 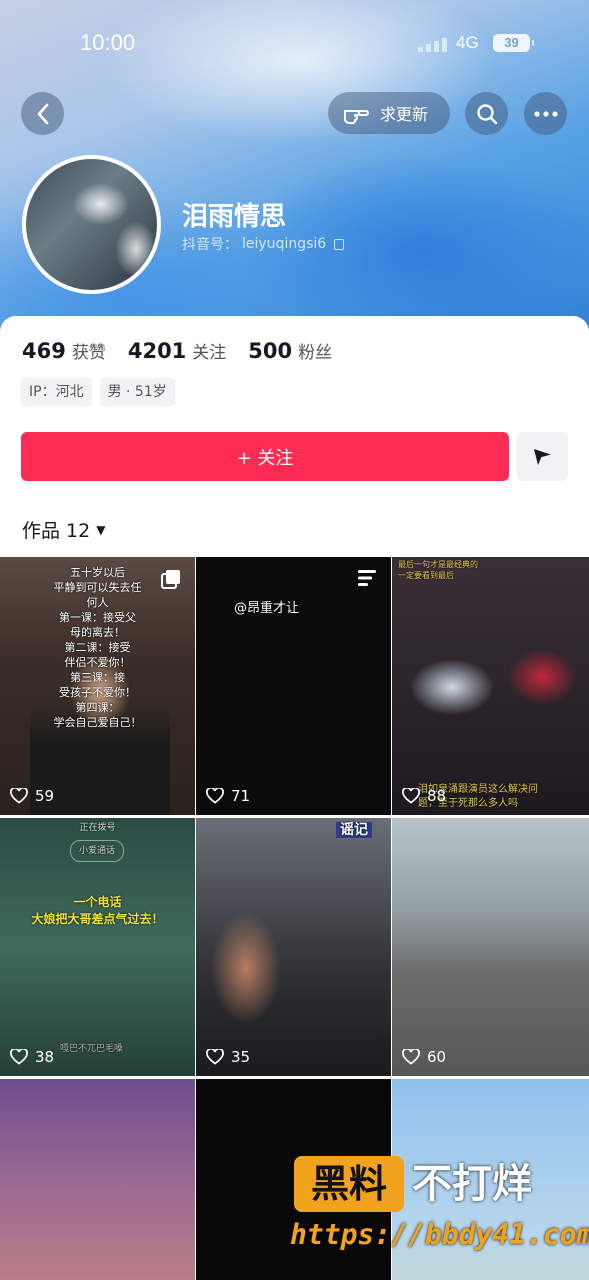 I want to click on avatar, so click(x=91, y=224).